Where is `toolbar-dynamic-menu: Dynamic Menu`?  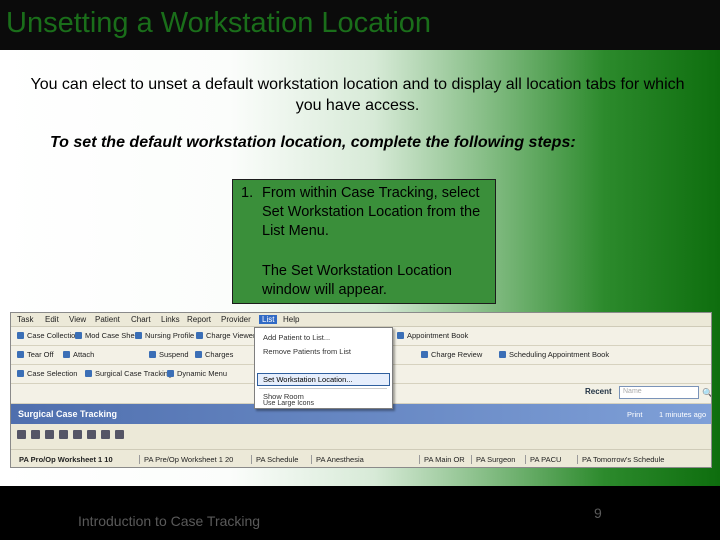
toolbar-dynamic-menu: Dynamic Menu is located at coordinates (197, 373).